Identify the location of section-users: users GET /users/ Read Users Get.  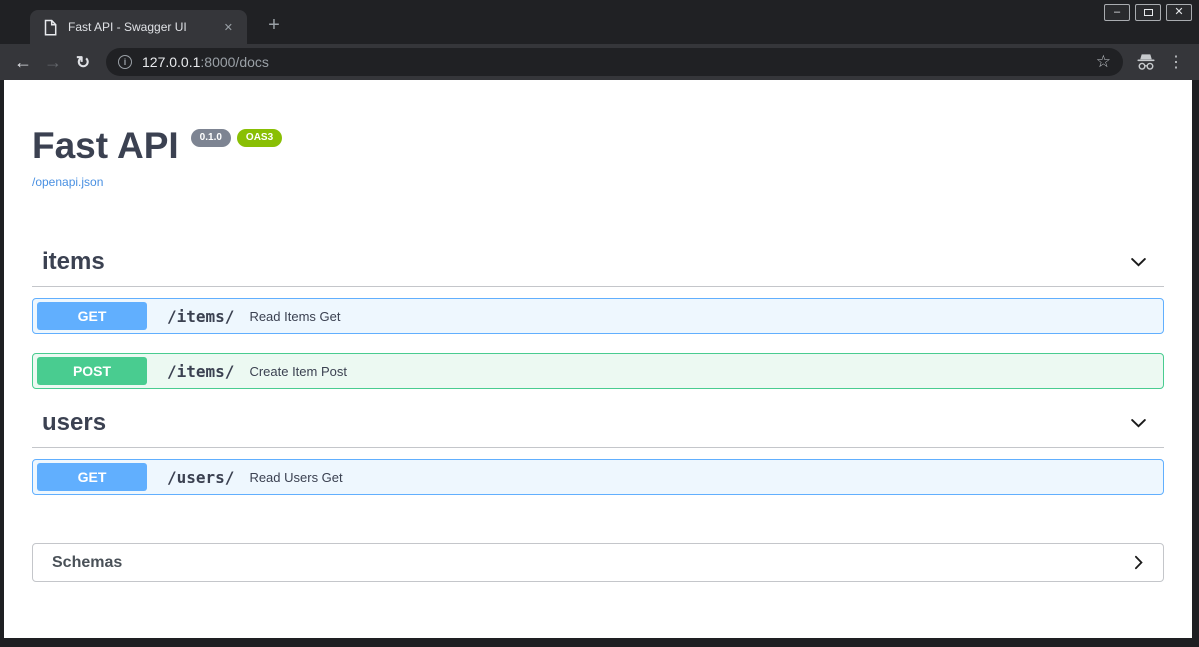
(598, 452).